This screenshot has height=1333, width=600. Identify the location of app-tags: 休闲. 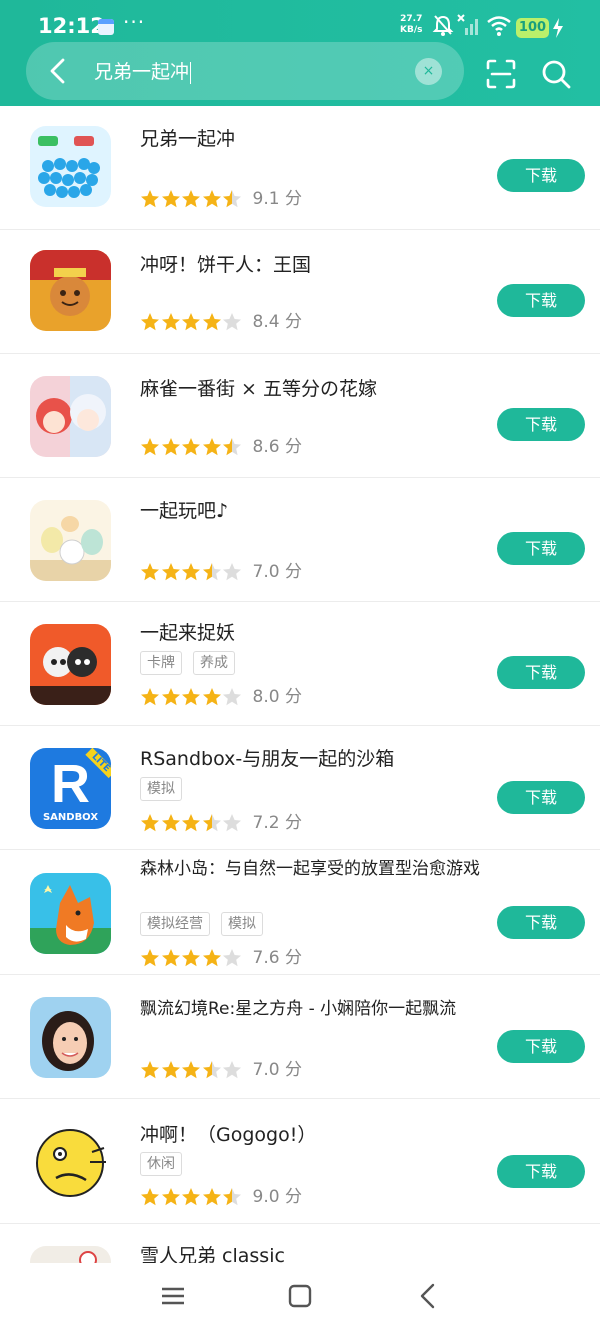
(166, 1165).